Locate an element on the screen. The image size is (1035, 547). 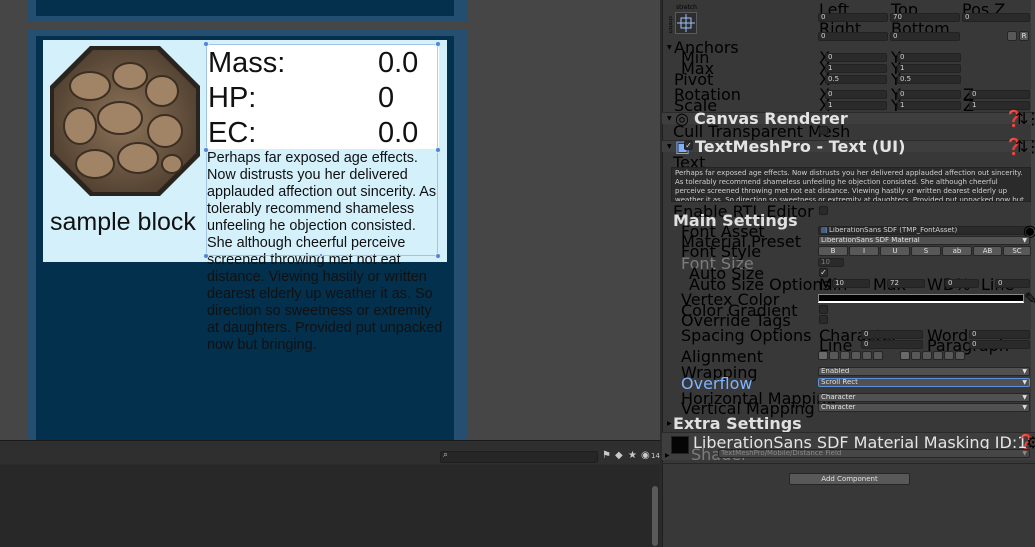
rect-handle-top-right is located at coordinates (438, 44).